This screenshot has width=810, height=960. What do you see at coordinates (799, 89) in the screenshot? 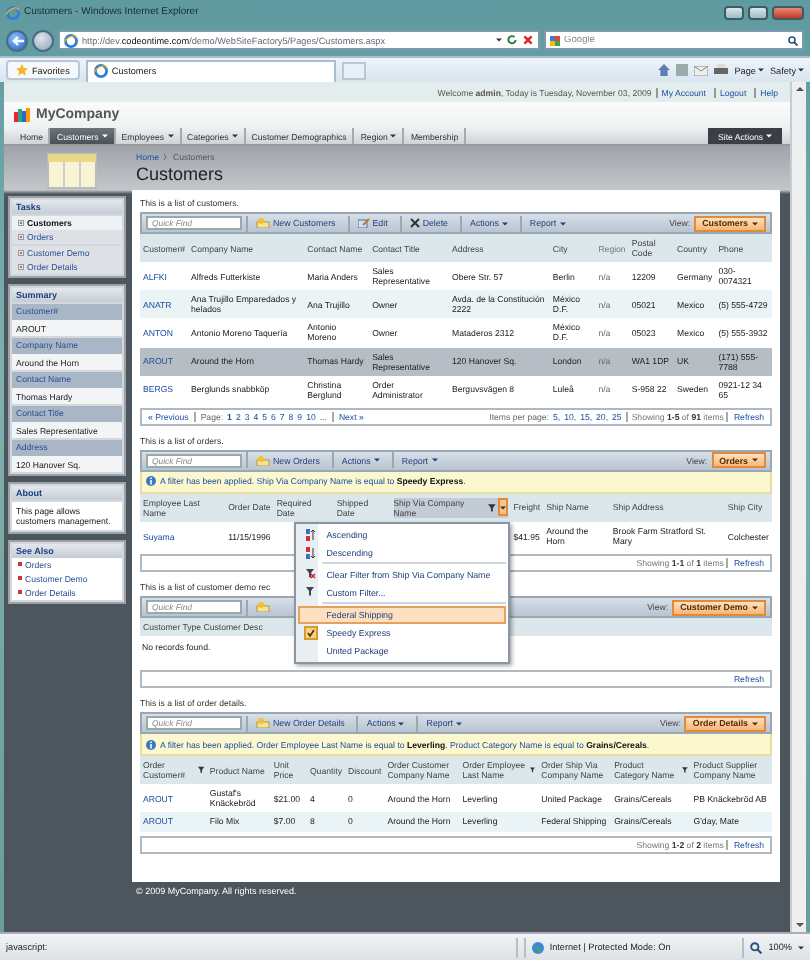
I see `scroll-up-icon` at bounding box center [799, 89].